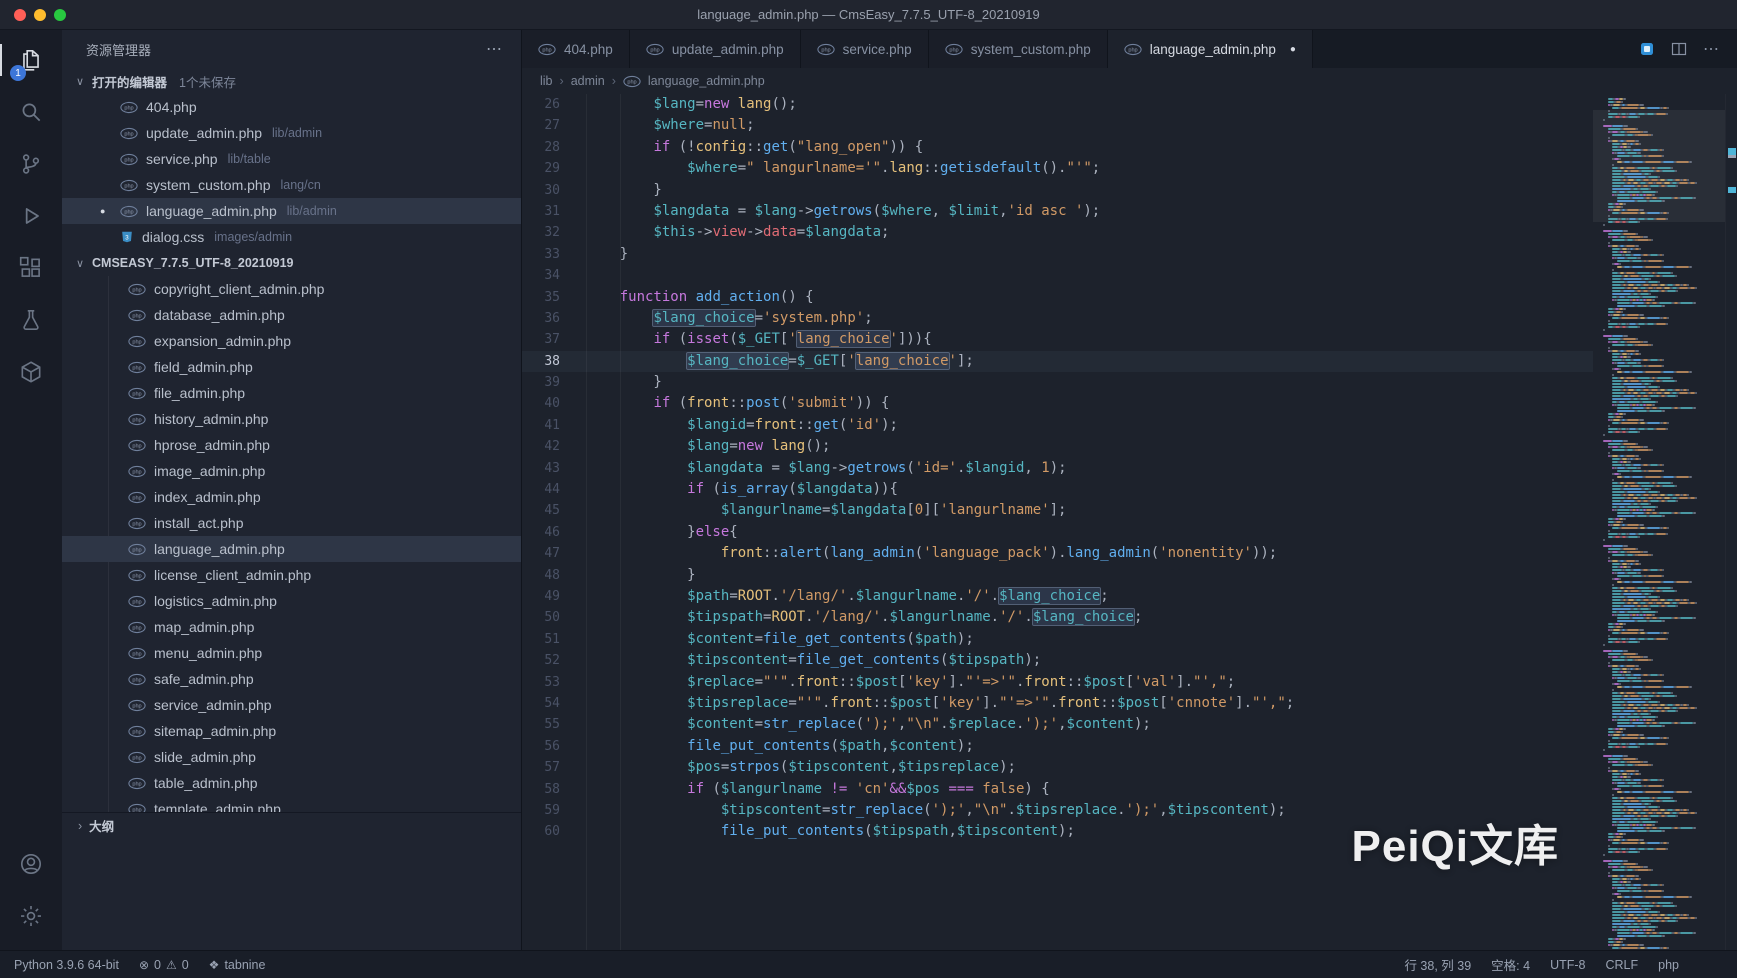 Image resolution: width=1737 pixels, height=978 pixels. What do you see at coordinates (31, 916) in the screenshot?
I see `settings-gear-icon` at bounding box center [31, 916].